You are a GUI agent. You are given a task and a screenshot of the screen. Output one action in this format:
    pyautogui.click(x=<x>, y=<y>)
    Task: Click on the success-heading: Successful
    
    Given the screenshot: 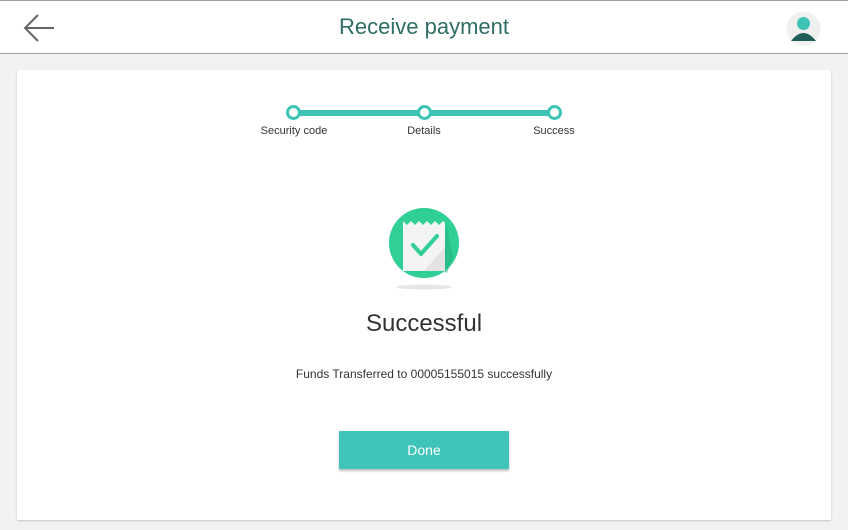 What is the action you would take?
    pyautogui.click(x=424, y=323)
    